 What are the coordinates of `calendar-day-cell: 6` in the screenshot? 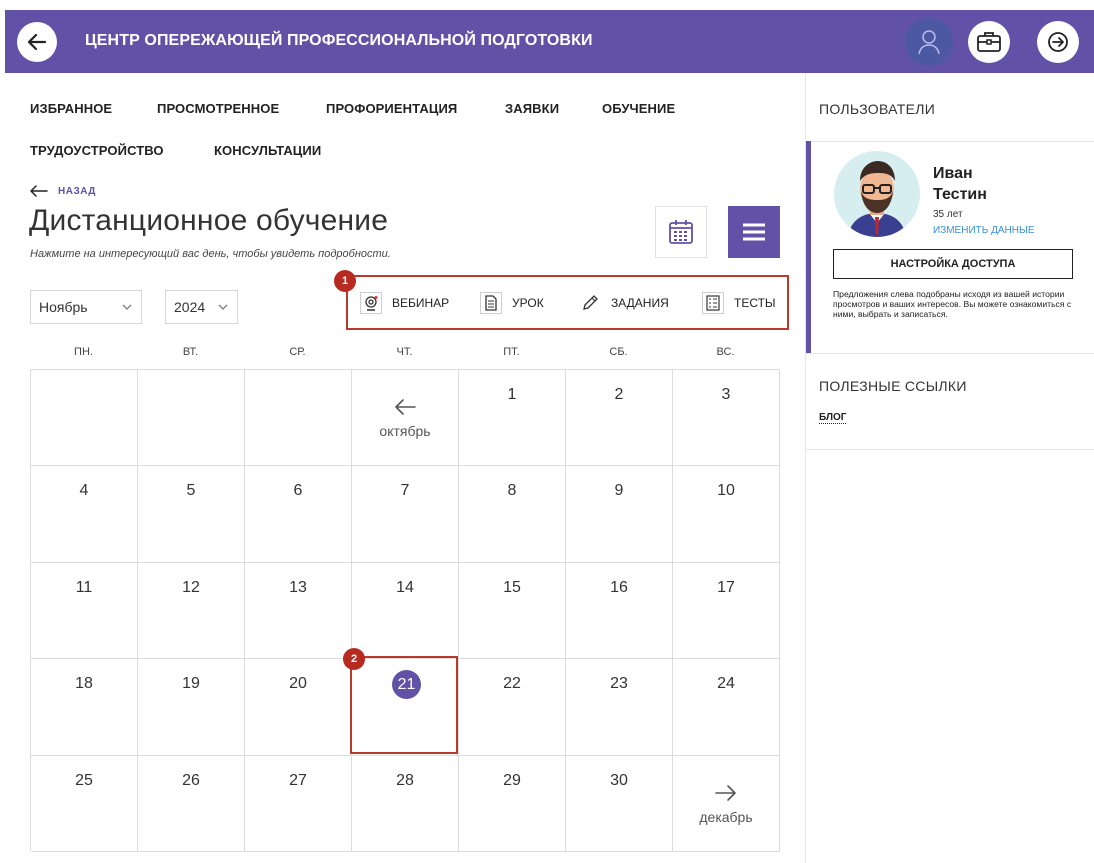 It's located at (298, 514).